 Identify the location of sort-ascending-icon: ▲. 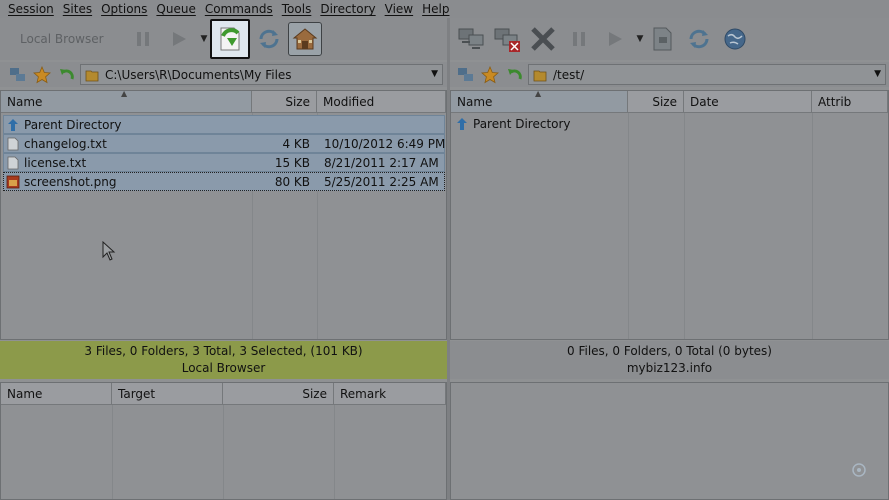
(538, 93).